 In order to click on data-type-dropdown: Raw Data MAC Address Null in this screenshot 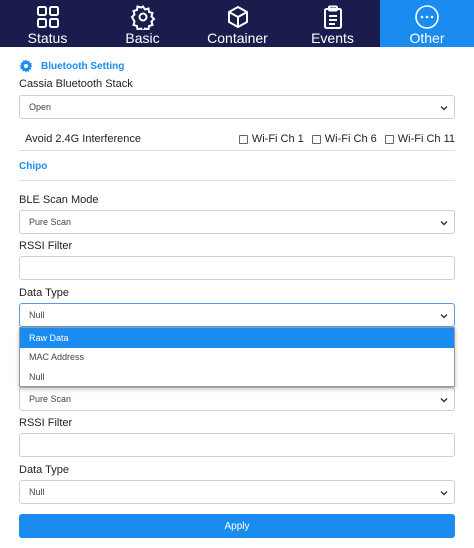, I will do `click(237, 357)`.